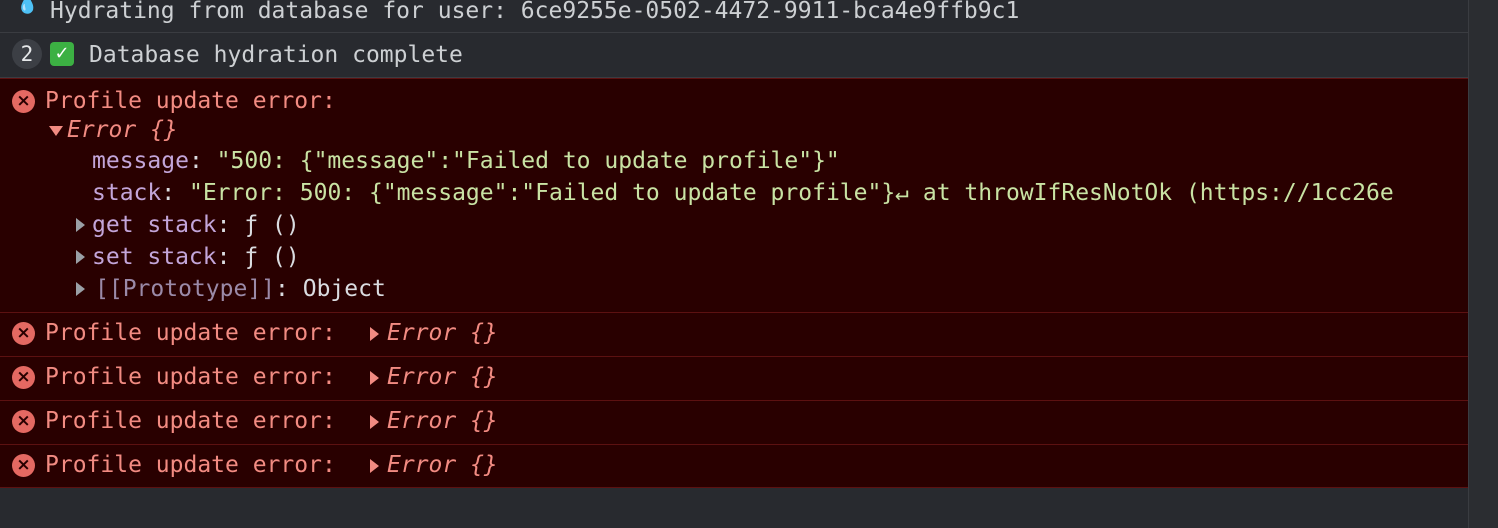  I want to click on property-key: [[Prototype]], so click(185, 289).